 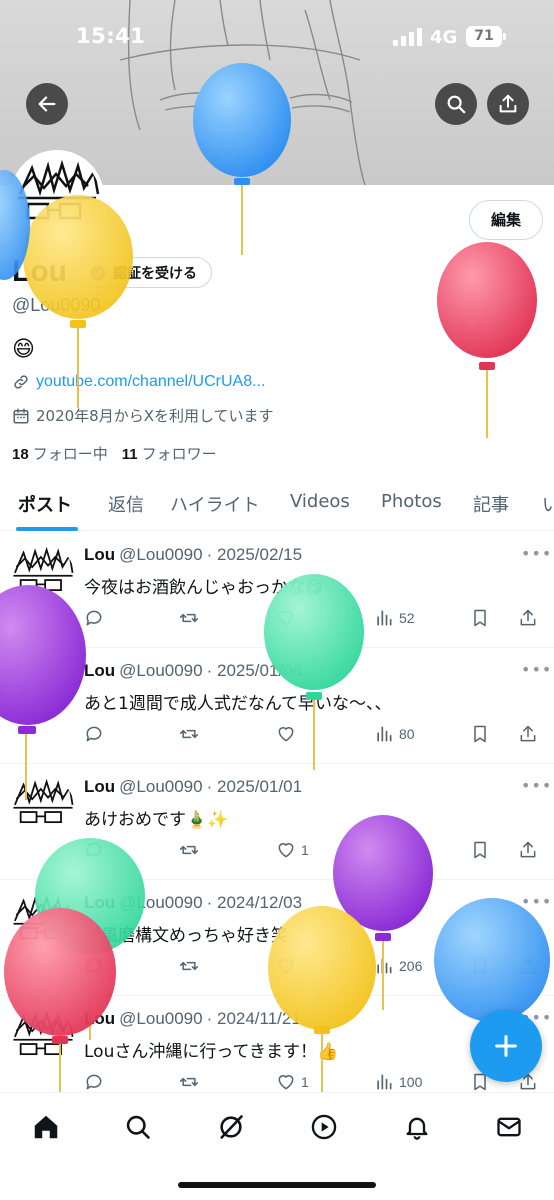 What do you see at coordinates (114, 453) in the screenshot?
I see `follow-stats: 18 フォロー中 11 フォロワー` at bounding box center [114, 453].